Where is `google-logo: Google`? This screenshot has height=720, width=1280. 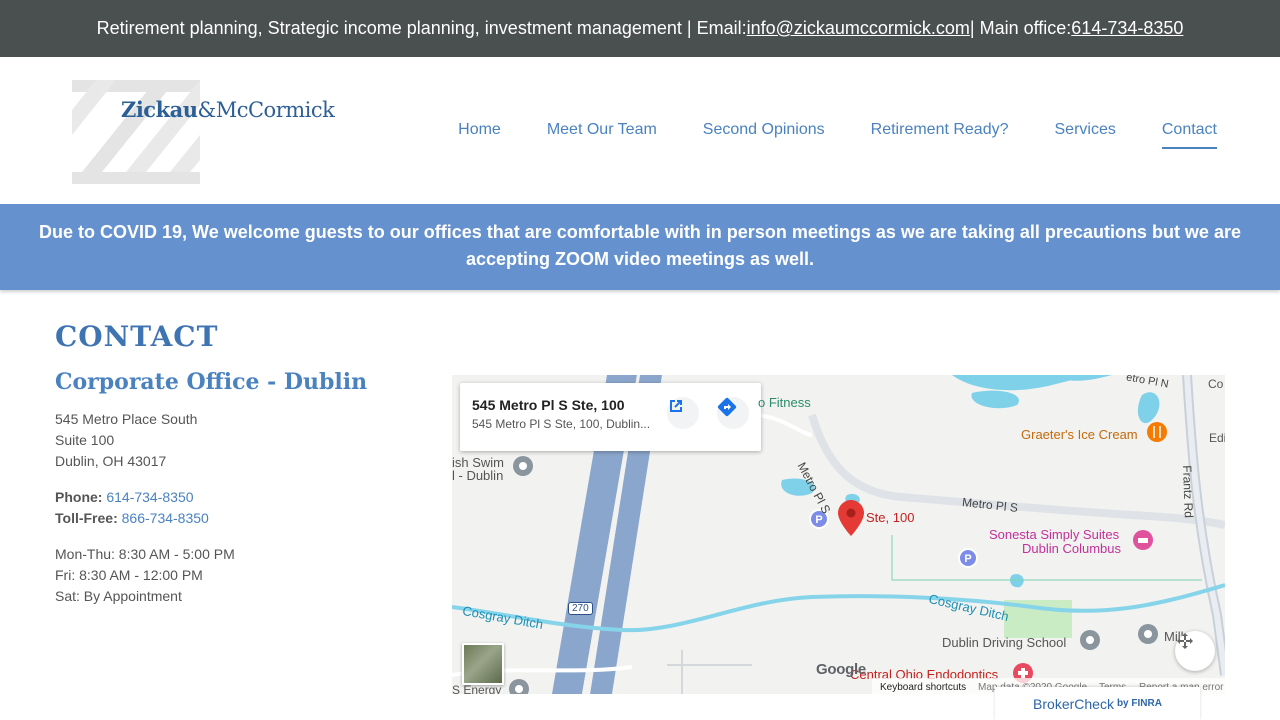
google-logo: Google is located at coordinates (841, 669).